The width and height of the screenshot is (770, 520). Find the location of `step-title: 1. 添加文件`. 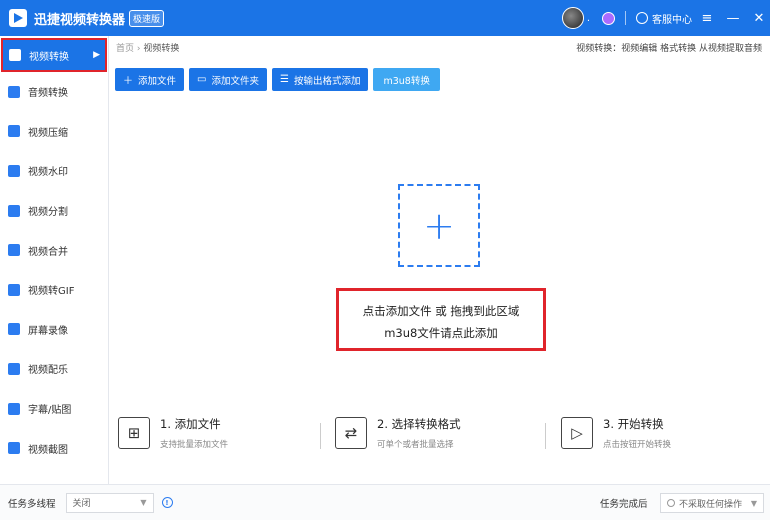

step-title: 1. 添加文件 is located at coordinates (190, 424).